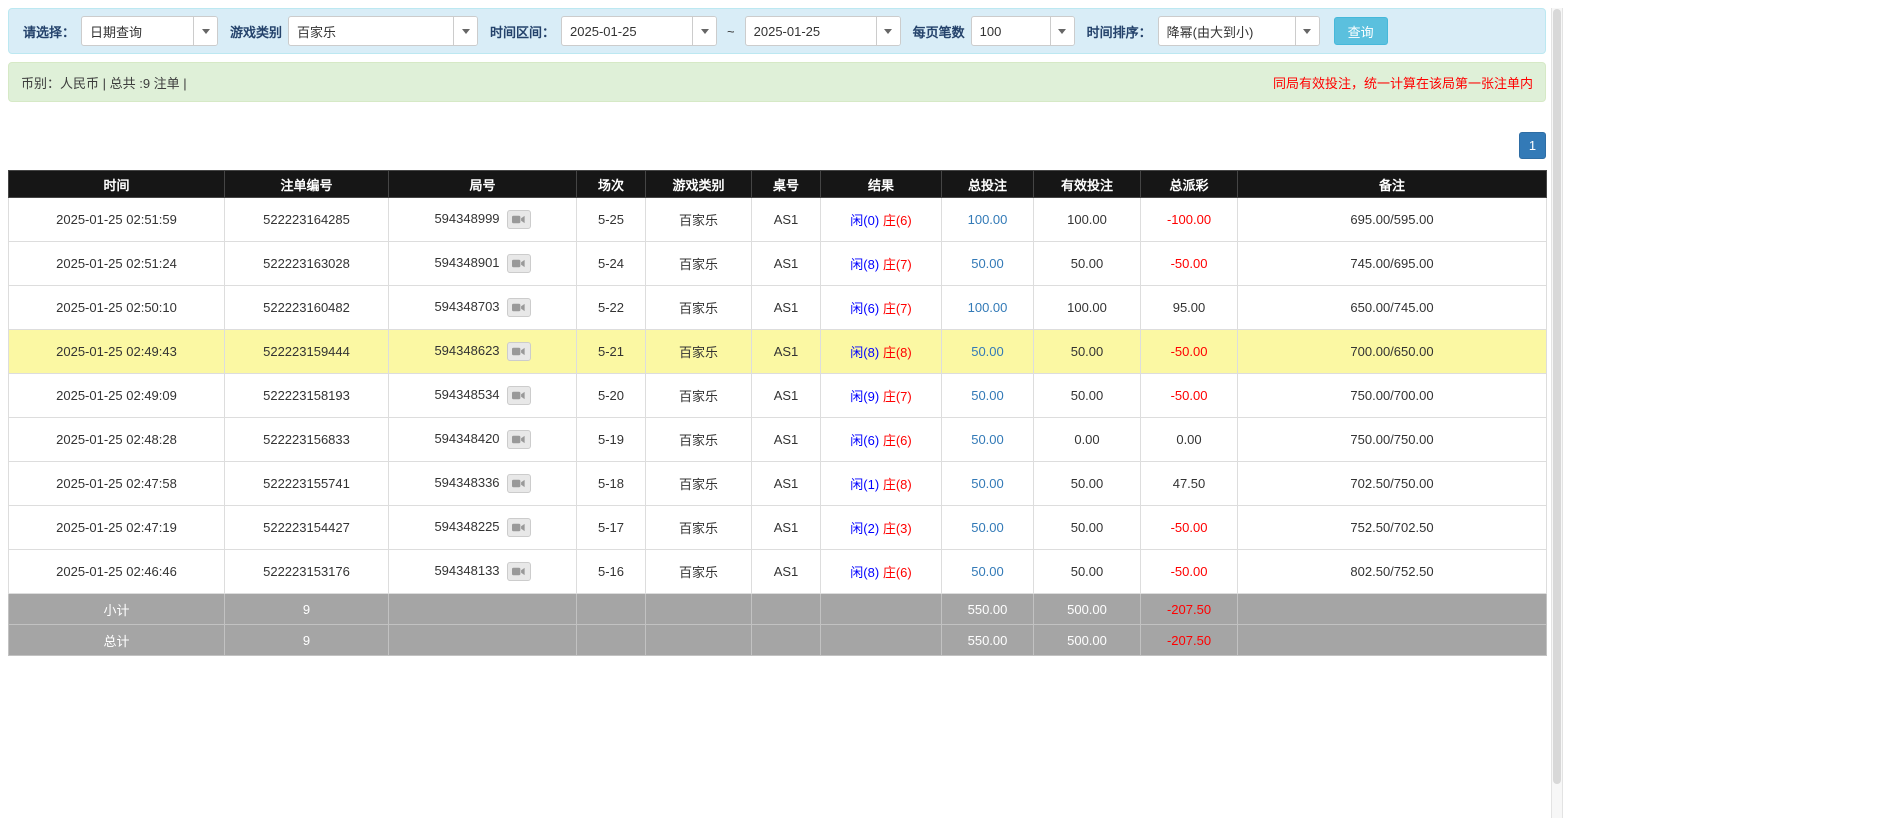  I want to click on column-header: 总派彩, so click(1189, 184).